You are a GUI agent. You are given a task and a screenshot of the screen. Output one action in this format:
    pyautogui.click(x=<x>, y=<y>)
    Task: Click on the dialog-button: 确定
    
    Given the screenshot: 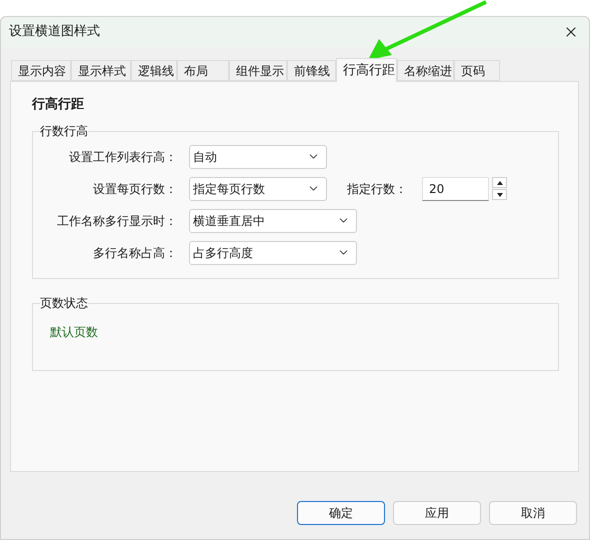 What is the action you would take?
    pyautogui.click(x=341, y=513)
    